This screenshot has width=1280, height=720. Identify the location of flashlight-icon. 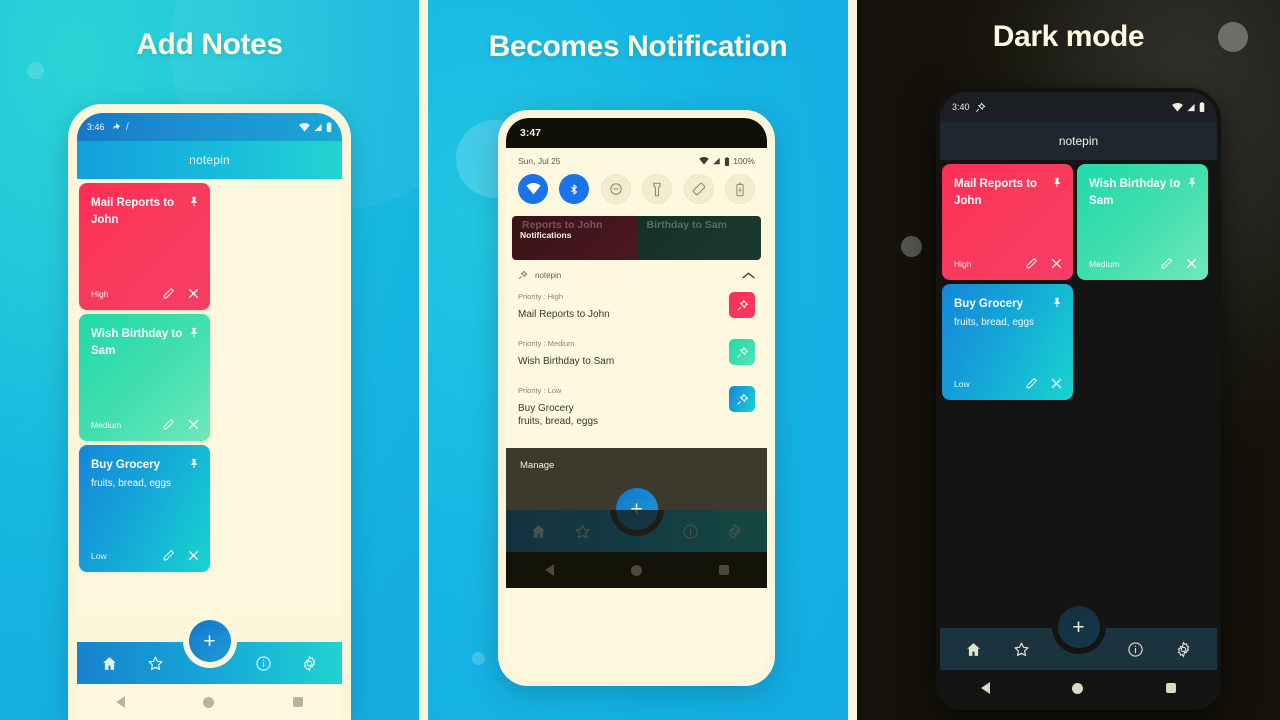
(657, 189).